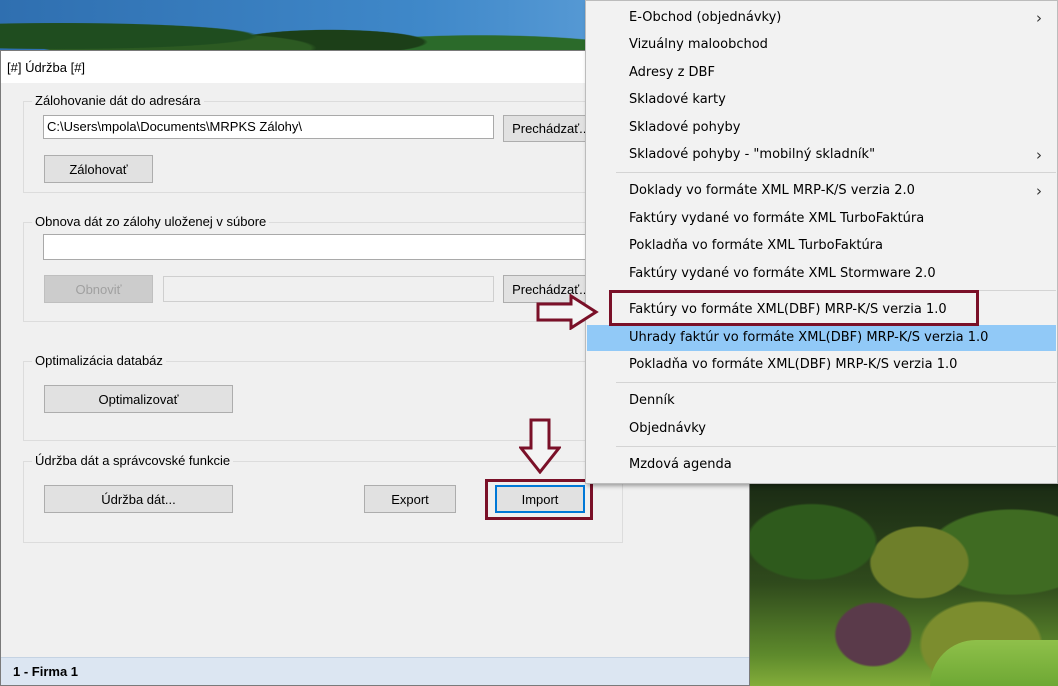 This screenshot has width=1058, height=686. What do you see at coordinates (821, 128) in the screenshot?
I see `menu-item-skladove-pohyby: Skladové pohyby` at bounding box center [821, 128].